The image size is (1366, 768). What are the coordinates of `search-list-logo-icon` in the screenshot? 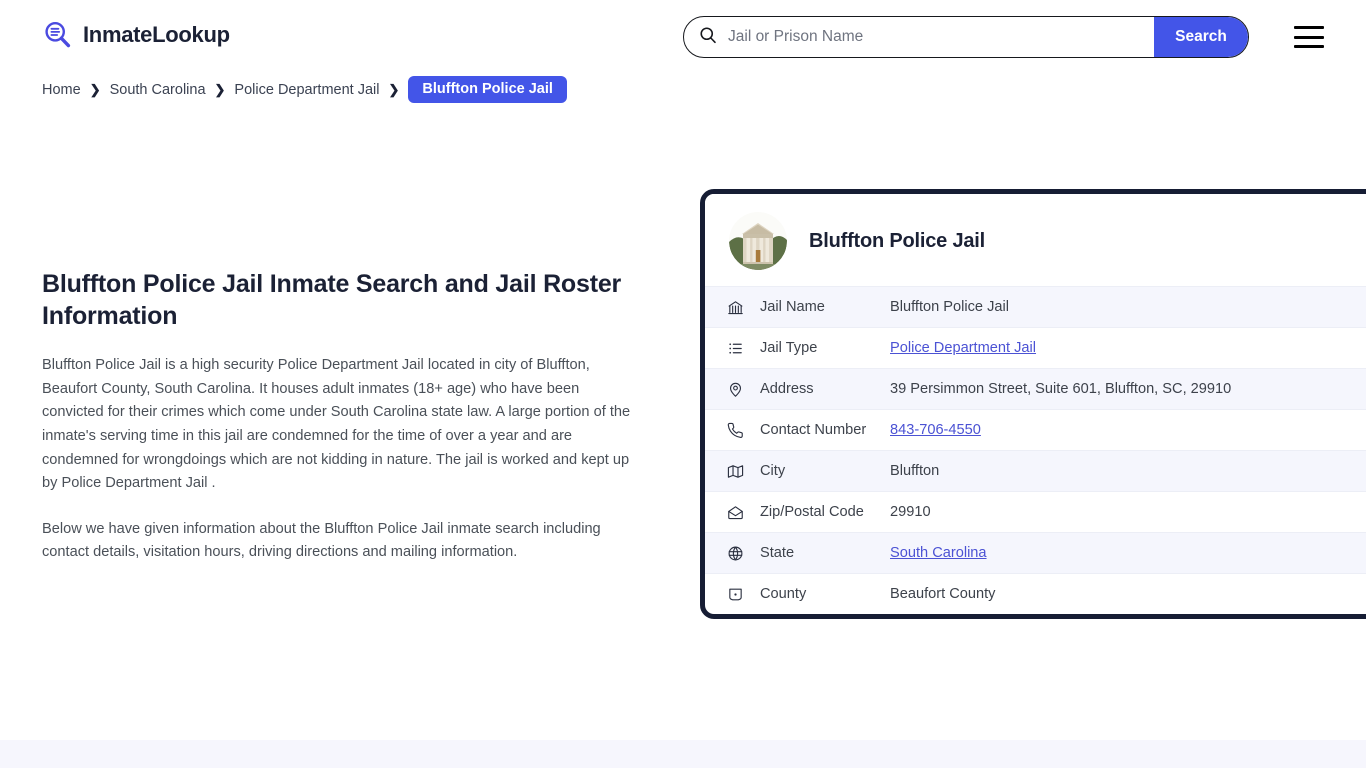 It's located at (58, 35).